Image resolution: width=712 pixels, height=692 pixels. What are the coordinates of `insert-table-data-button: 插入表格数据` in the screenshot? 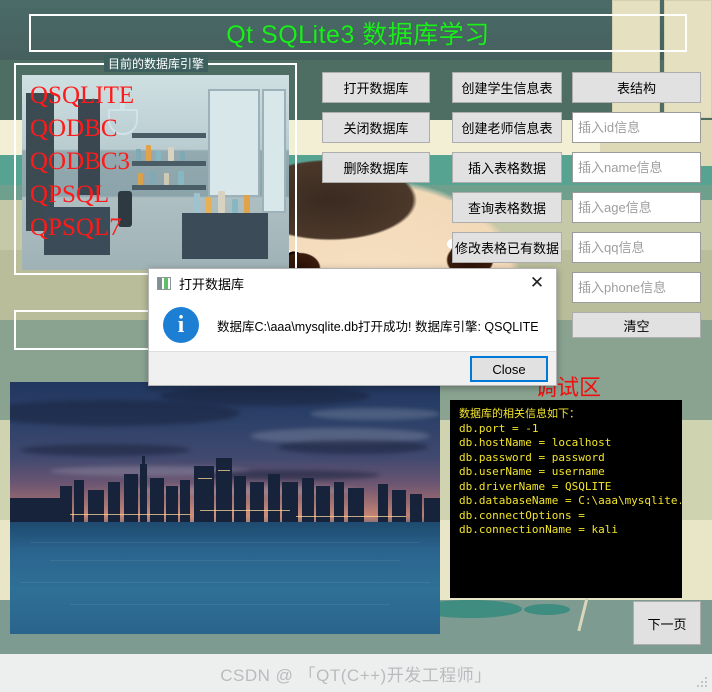 It's located at (507, 167).